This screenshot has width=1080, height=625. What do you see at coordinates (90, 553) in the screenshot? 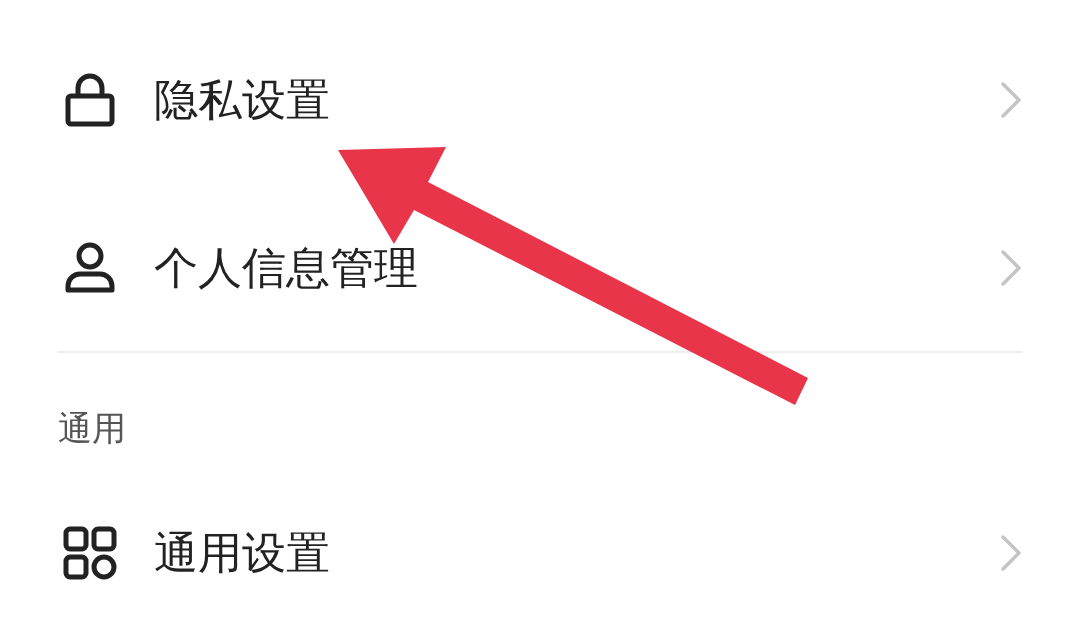
I see `grid-icon` at bounding box center [90, 553].